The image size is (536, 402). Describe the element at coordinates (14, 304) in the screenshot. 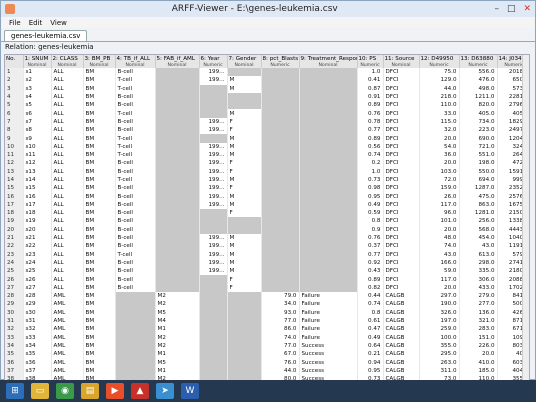

I see `table-cell: 29` at that location.